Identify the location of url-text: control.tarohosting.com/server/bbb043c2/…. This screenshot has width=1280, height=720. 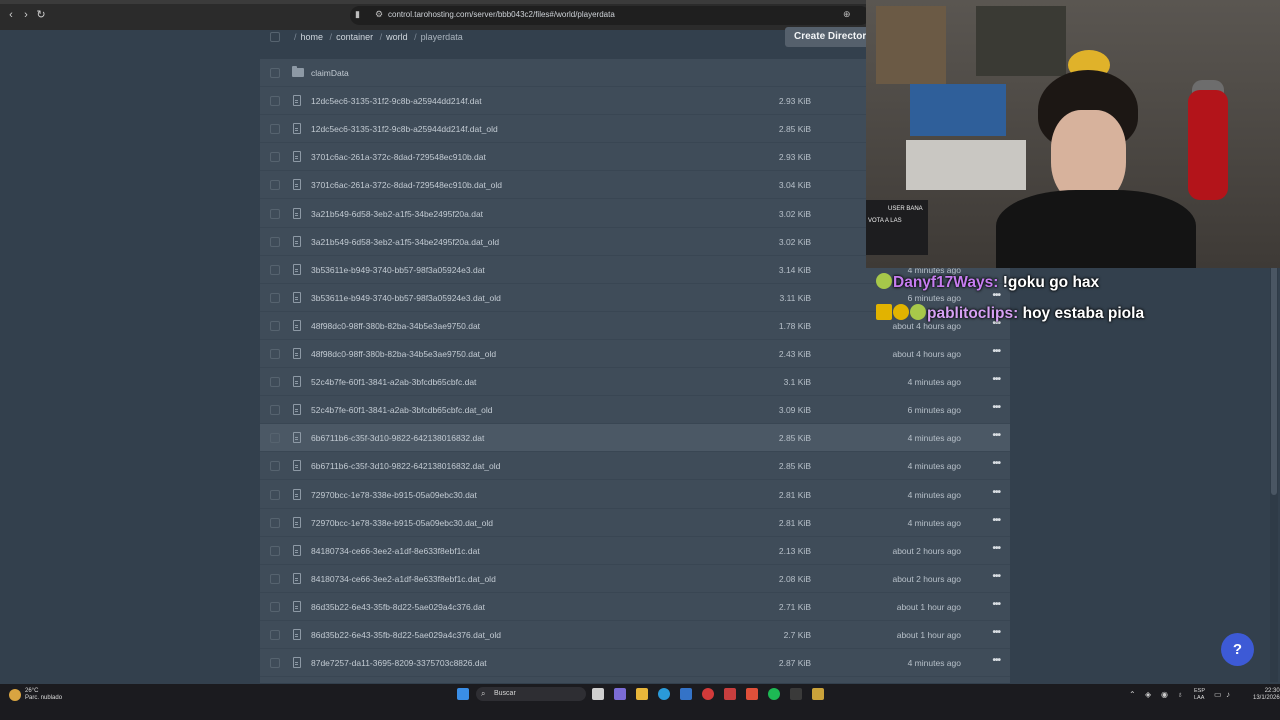
(501, 14).